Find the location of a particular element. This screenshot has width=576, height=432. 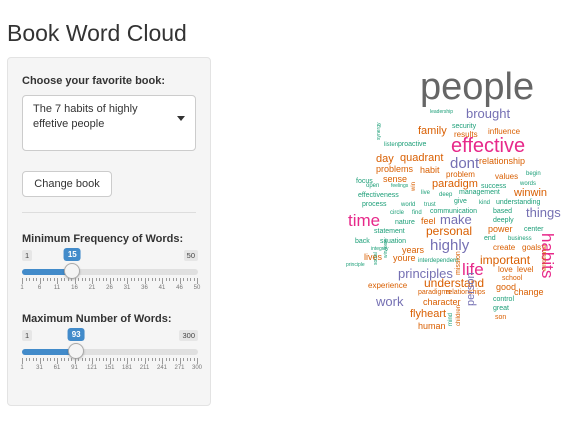

cloud-word: things is located at coordinates (543, 212).